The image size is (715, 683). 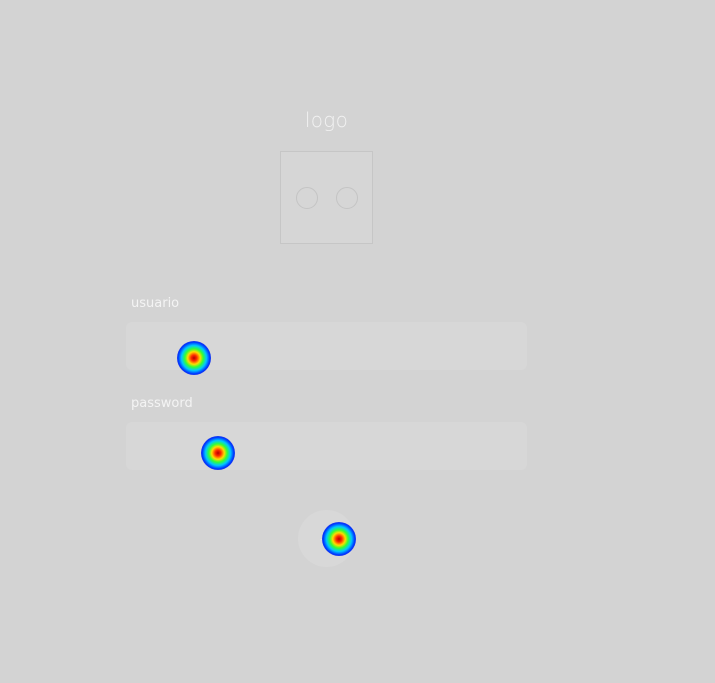 I want to click on password-label: password, so click(x=162, y=403).